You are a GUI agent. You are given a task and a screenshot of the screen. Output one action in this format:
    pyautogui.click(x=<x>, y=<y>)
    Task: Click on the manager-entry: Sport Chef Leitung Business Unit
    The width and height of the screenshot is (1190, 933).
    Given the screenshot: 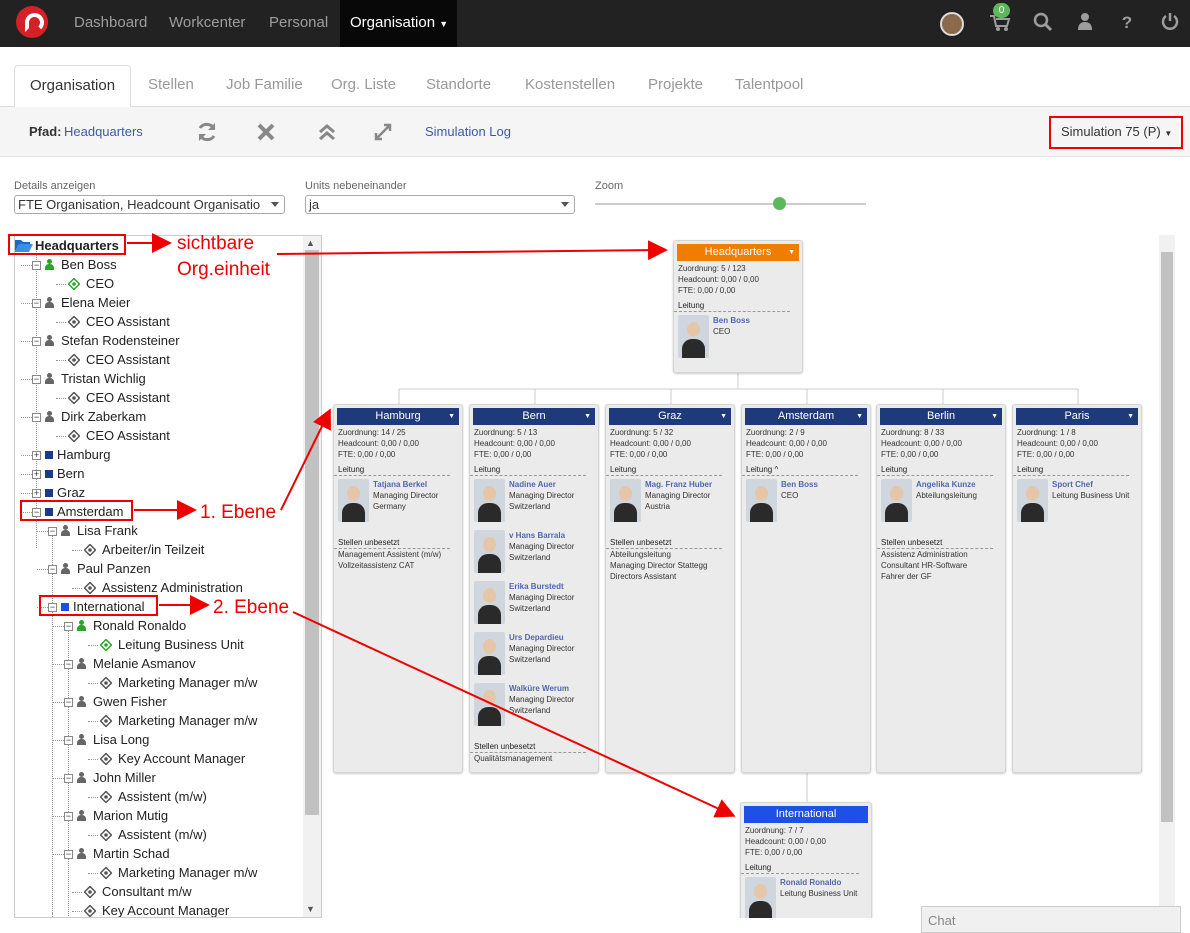 What is the action you would take?
    pyautogui.click(x=1077, y=503)
    